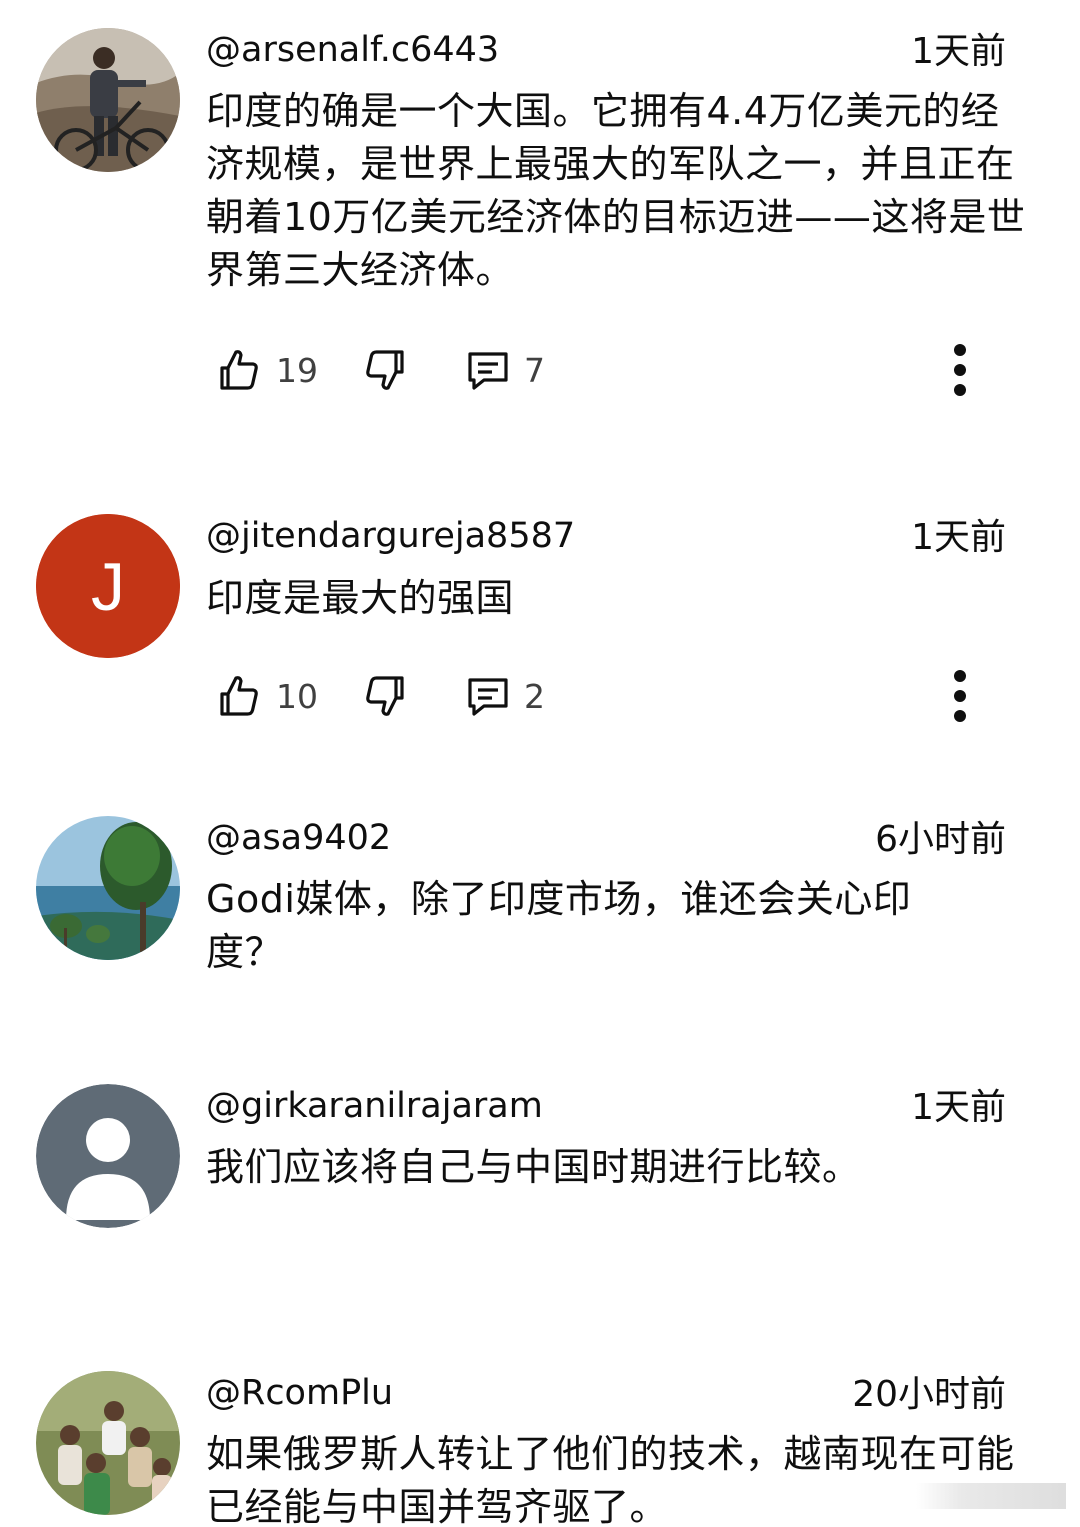 This screenshot has width=1080, height=1527. What do you see at coordinates (360, 598) in the screenshot?
I see `comment-text: 印度是最大的强国` at bounding box center [360, 598].